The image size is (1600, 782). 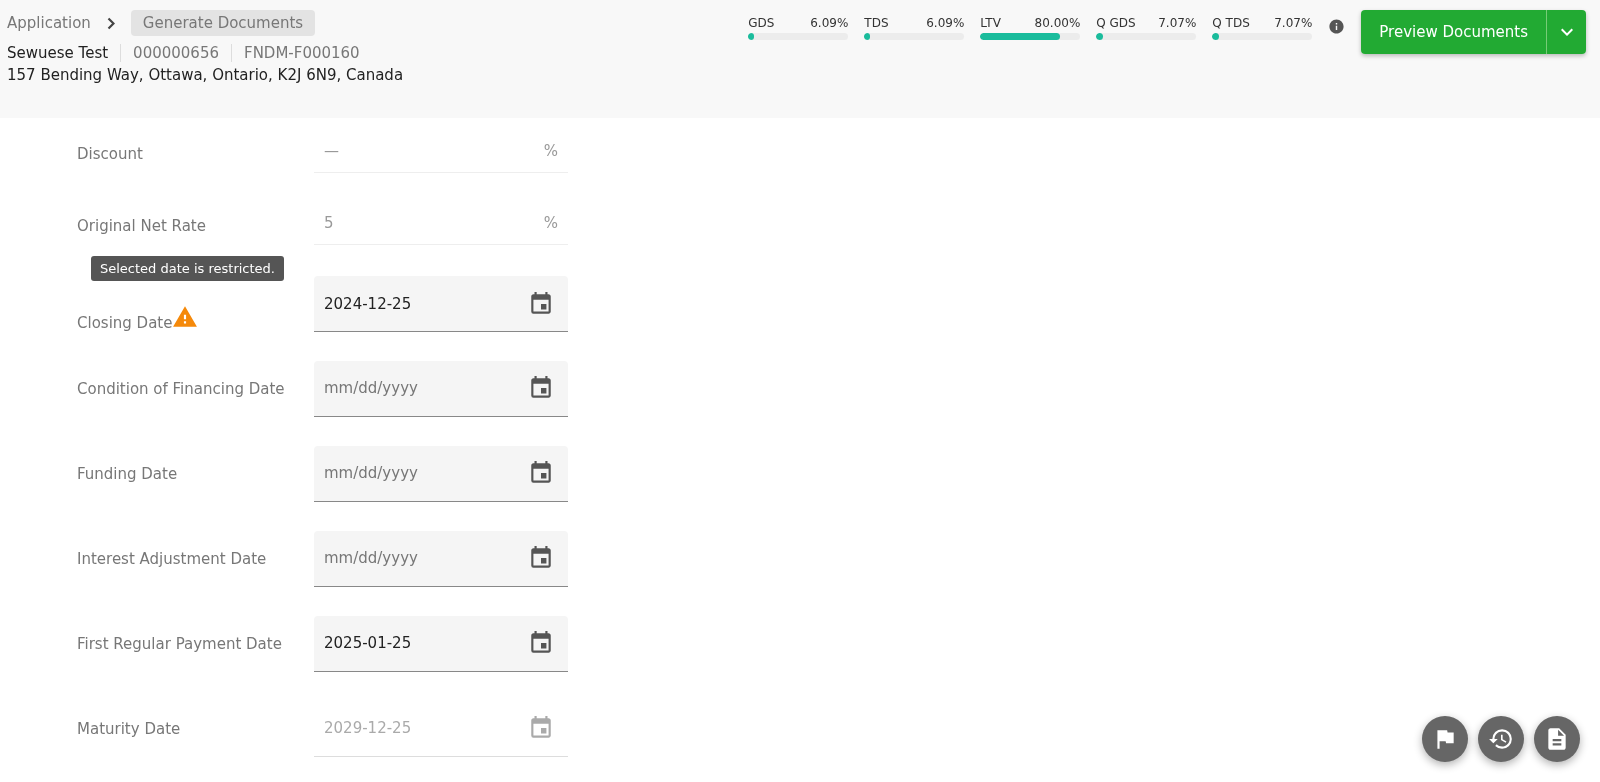 What do you see at coordinates (187, 268) in the screenshot?
I see `tooltip: Selected date is restricted.` at bounding box center [187, 268].